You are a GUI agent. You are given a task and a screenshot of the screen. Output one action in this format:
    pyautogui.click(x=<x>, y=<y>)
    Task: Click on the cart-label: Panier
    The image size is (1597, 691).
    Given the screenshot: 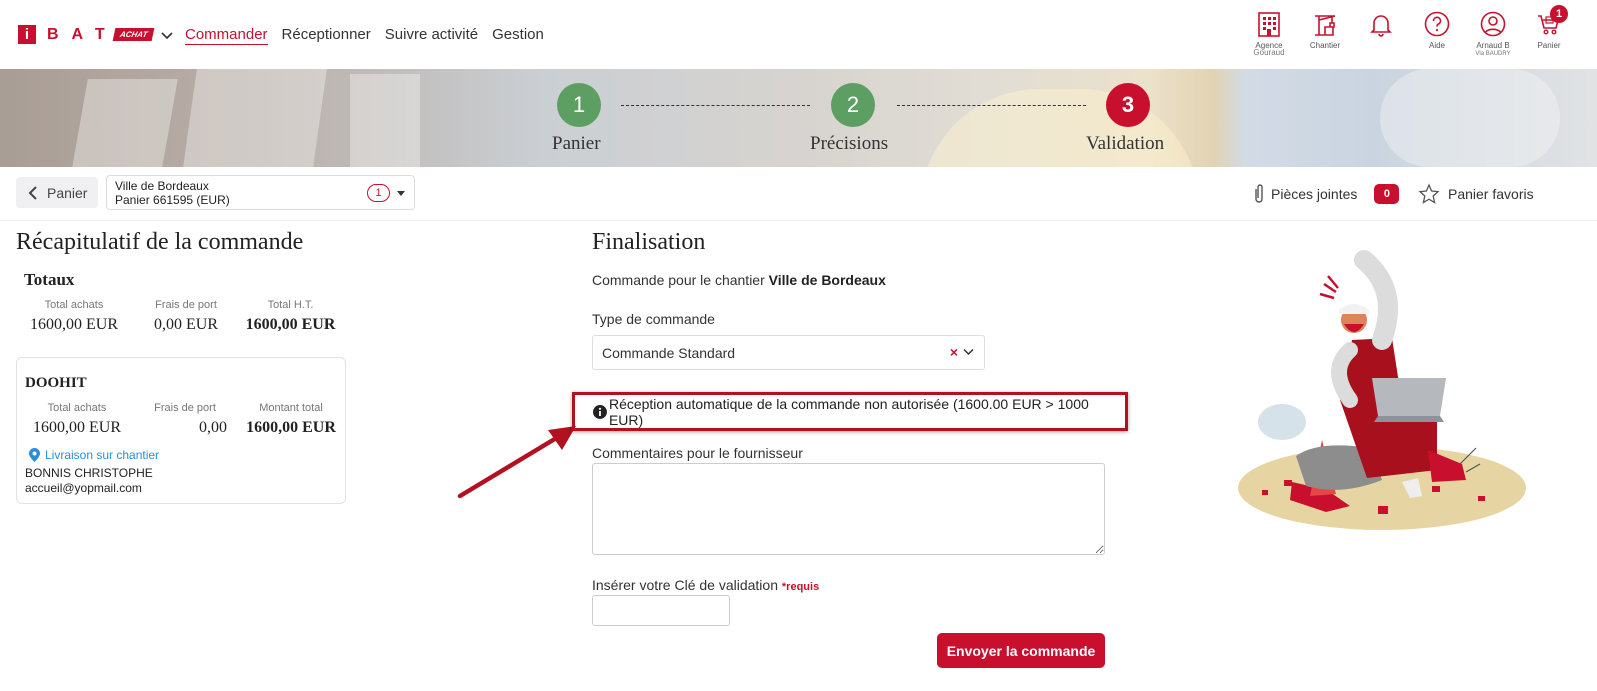 What is the action you would take?
    pyautogui.click(x=1549, y=45)
    